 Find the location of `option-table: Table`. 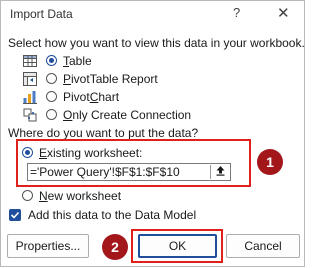

option-table: Table is located at coordinates (57, 60).